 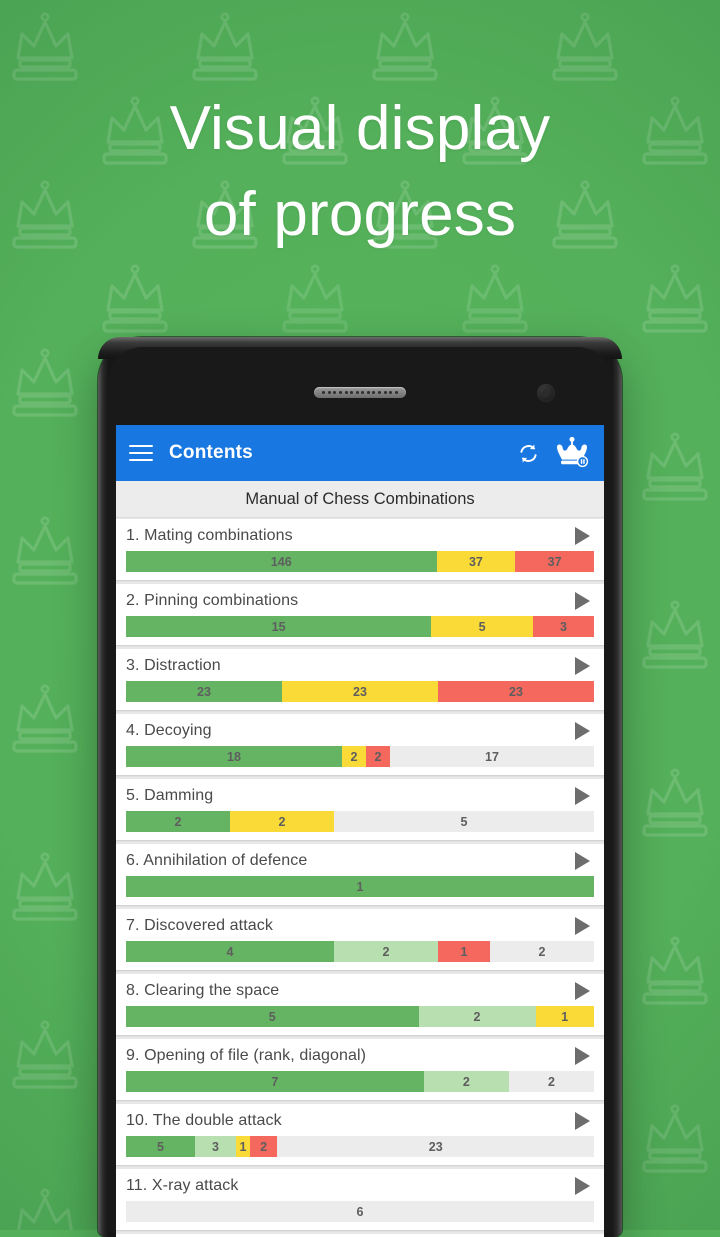 I want to click on chapter-card: 10. The double attack 5 3 1 2 23, so click(x=360, y=1134).